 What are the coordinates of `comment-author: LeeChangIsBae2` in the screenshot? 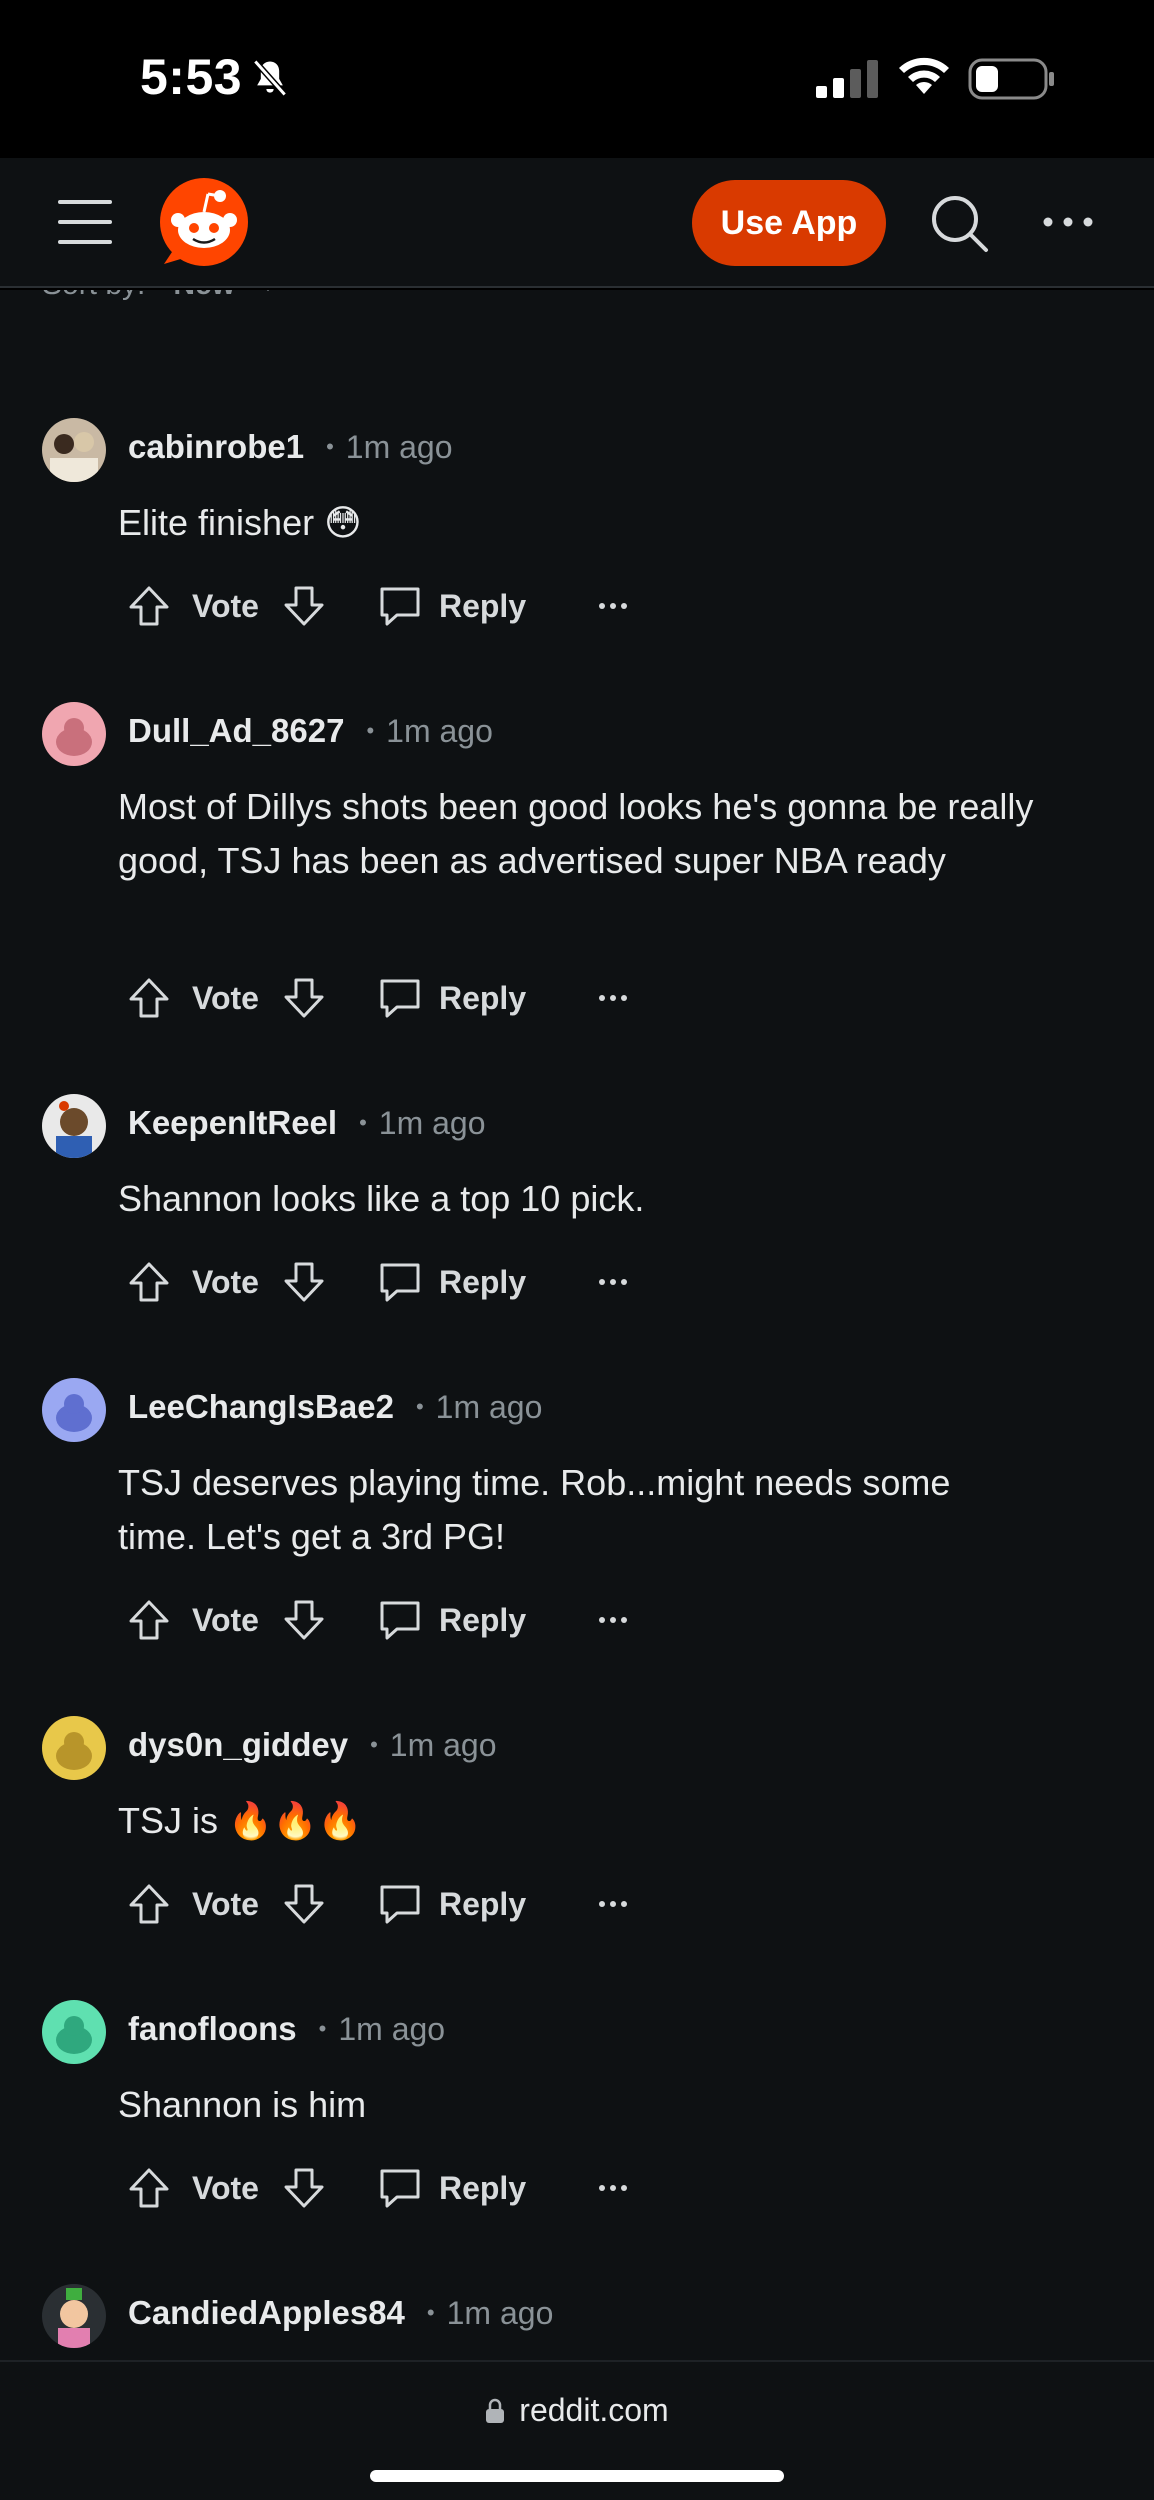 It's located at (261, 1407).